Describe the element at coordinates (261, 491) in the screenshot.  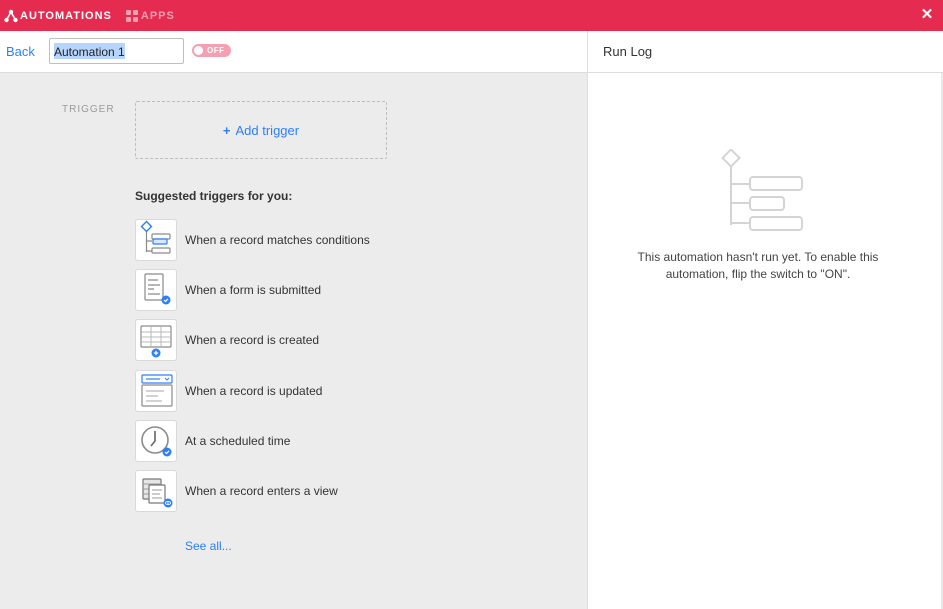
I see `suggestion-label: When a record enters a view` at that location.